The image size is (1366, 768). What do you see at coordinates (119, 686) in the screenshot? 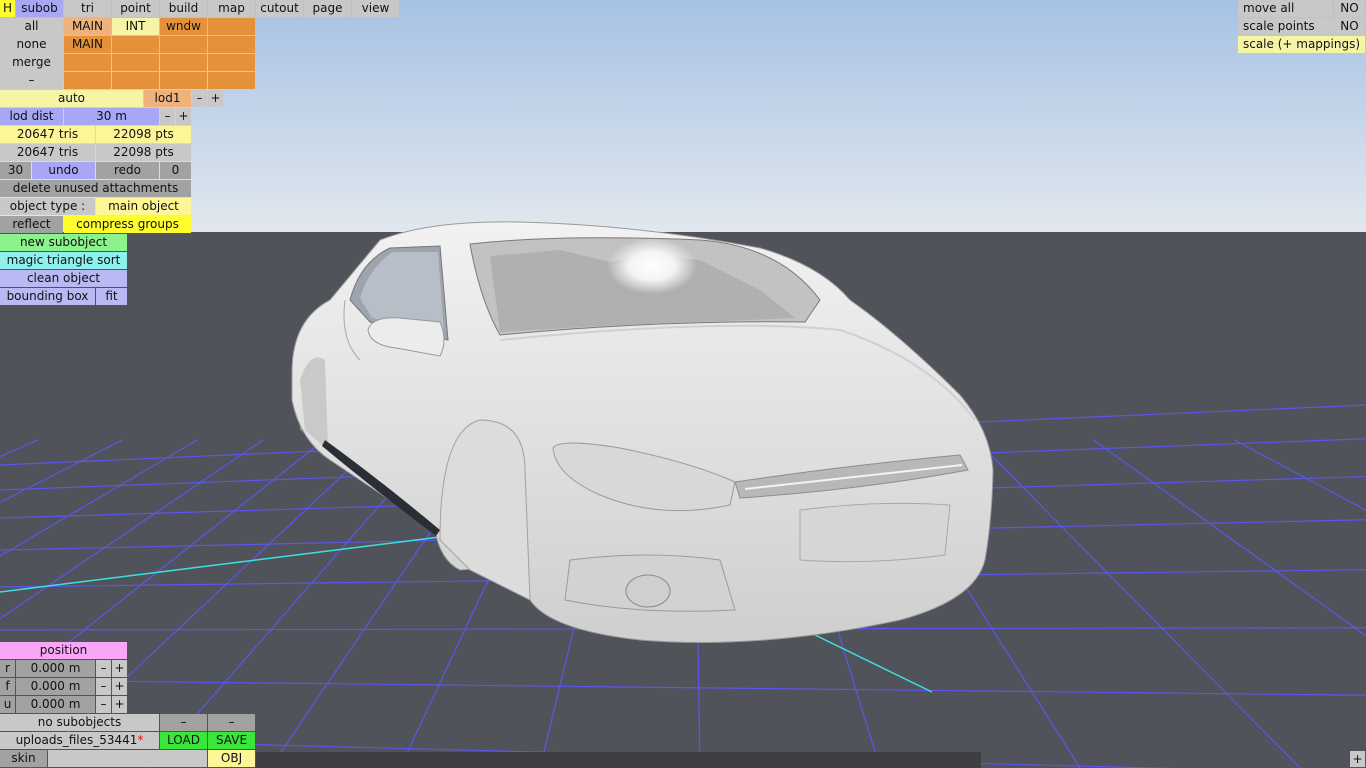
I see `position-f-plus-button: +` at bounding box center [119, 686].